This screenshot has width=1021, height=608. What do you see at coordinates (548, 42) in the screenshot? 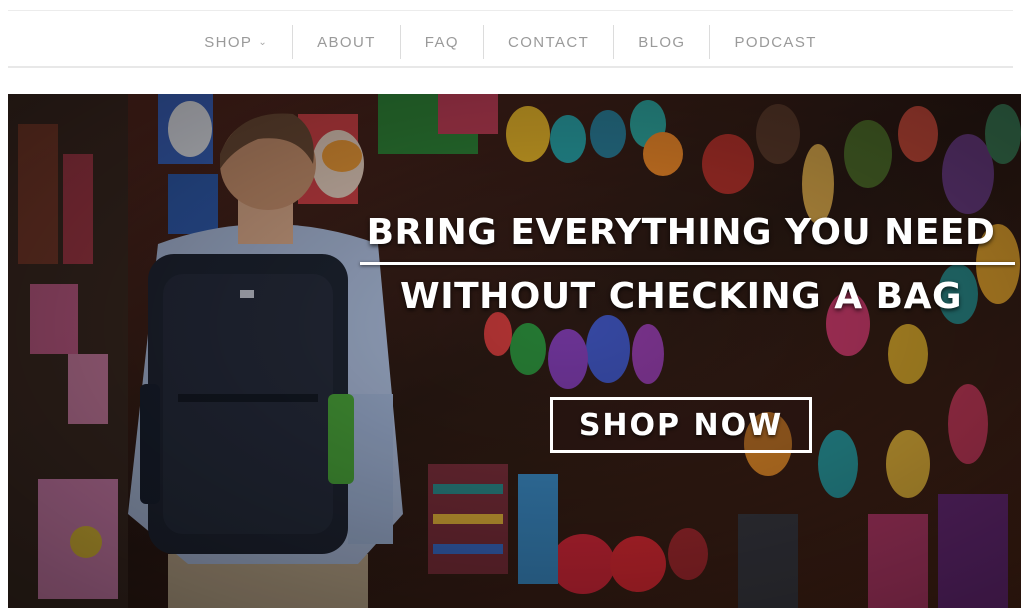
I see `nav-item-contact: CONTACT` at bounding box center [548, 42].